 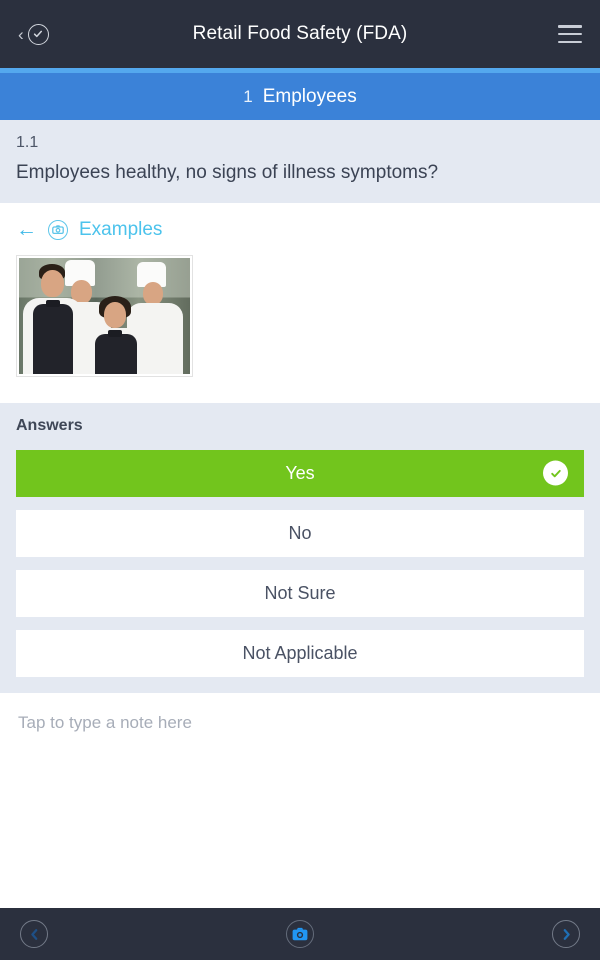 I want to click on camera-button, so click(x=300, y=934).